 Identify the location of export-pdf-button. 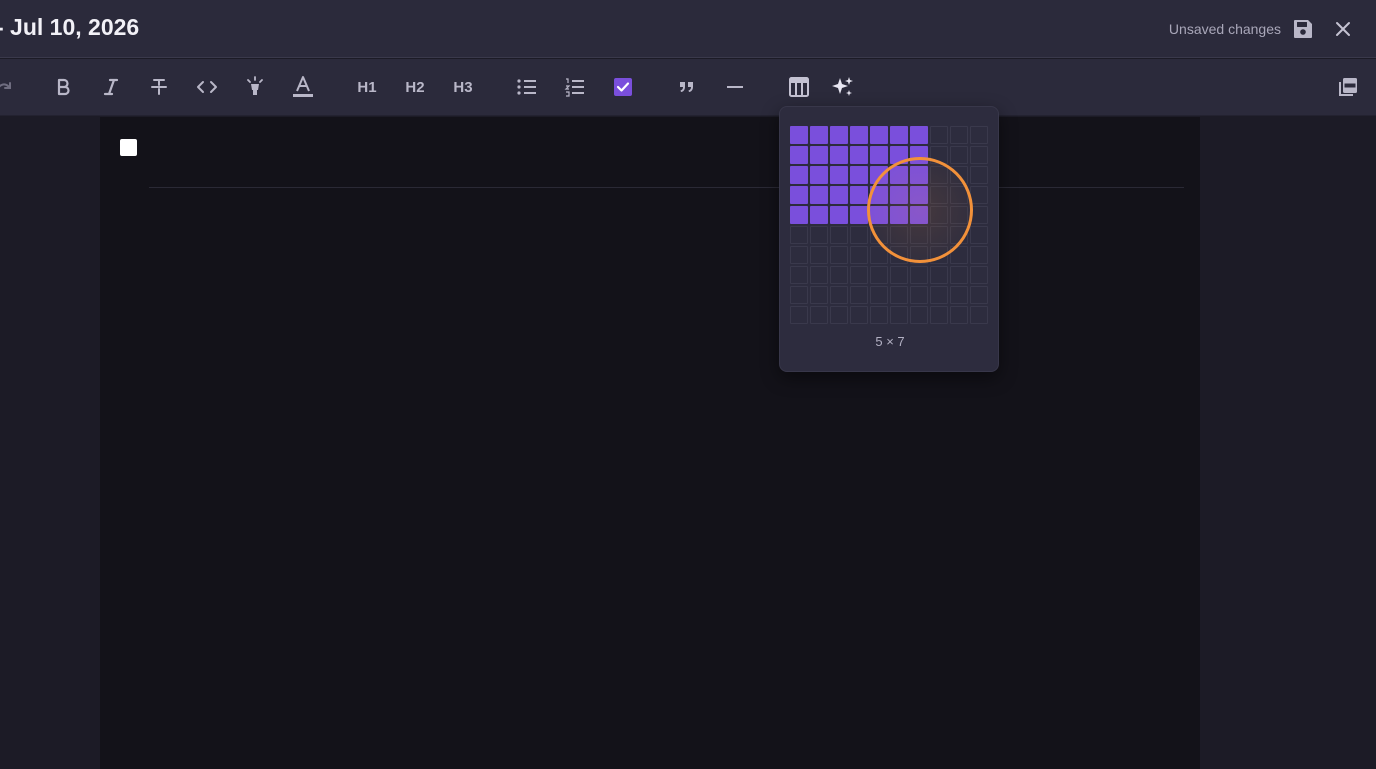
(1348, 87).